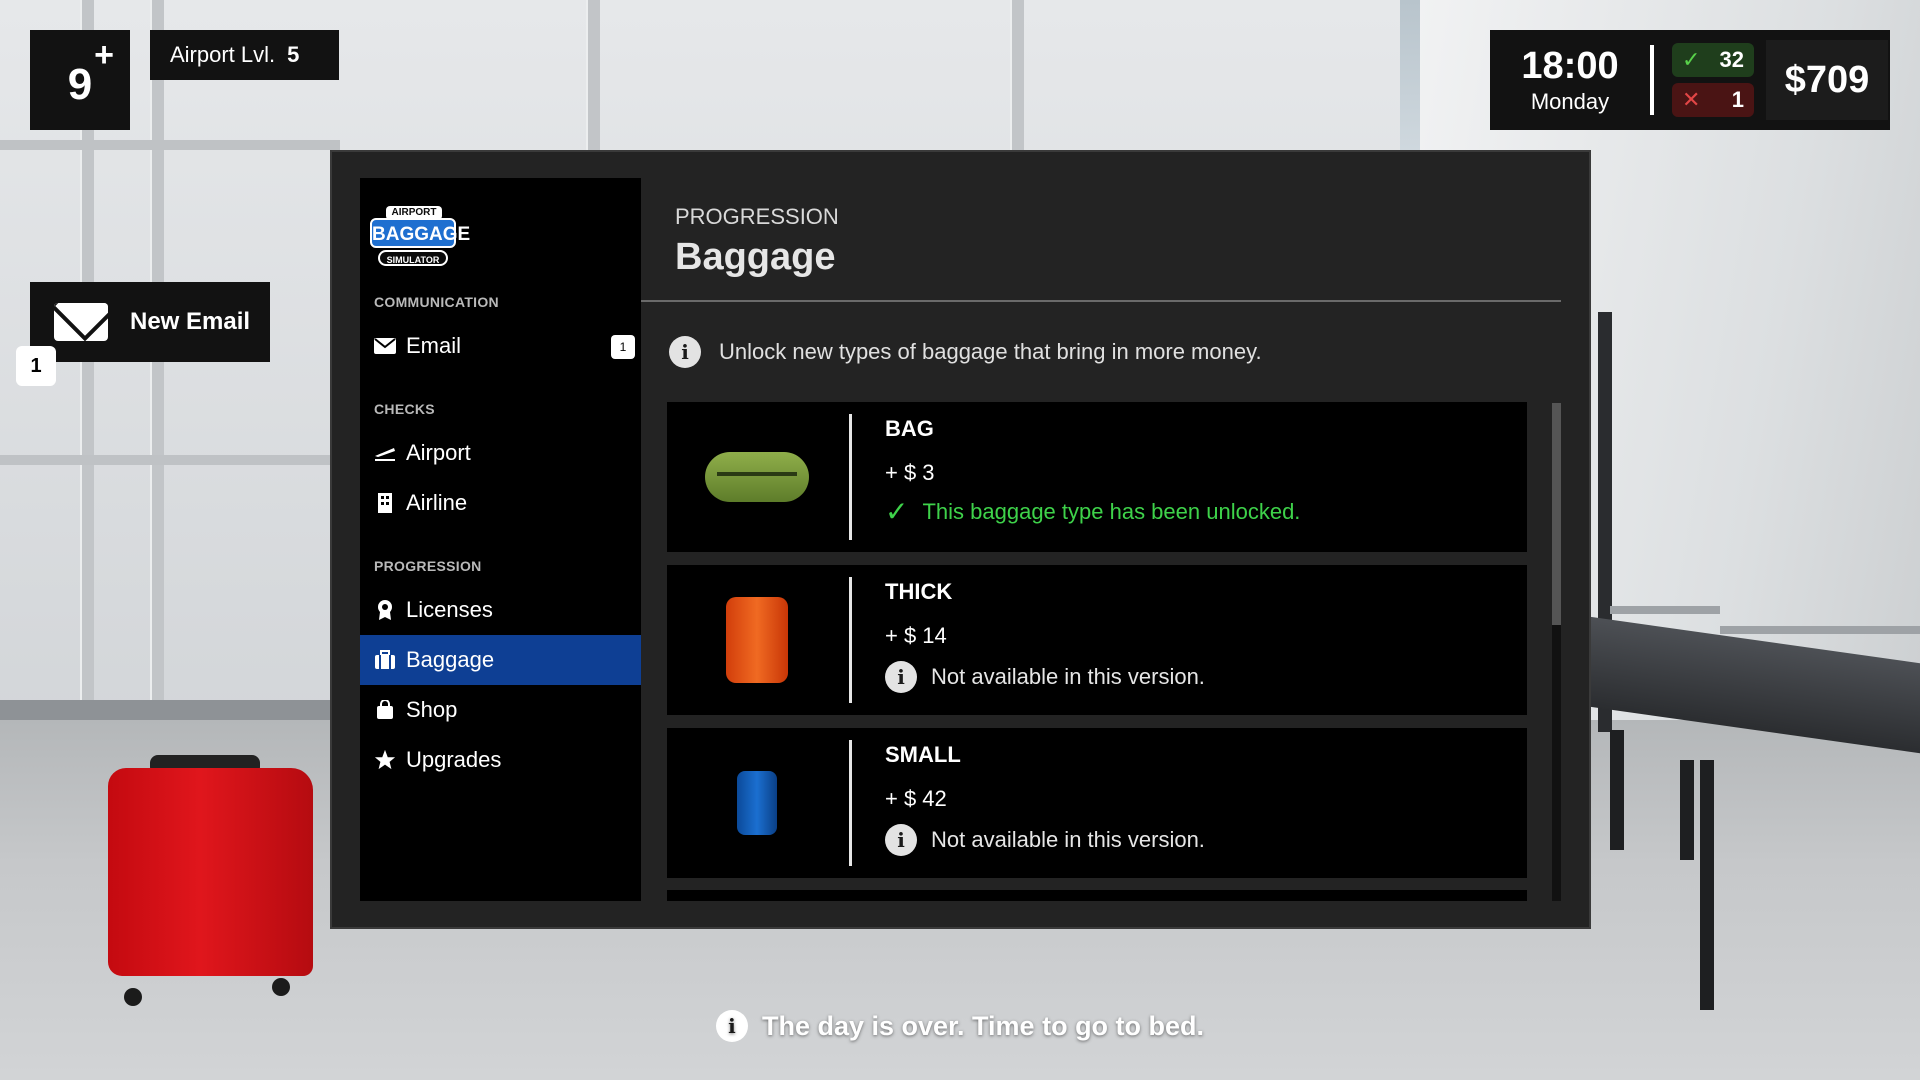  I want to click on baggage-reward: + $ 14, so click(916, 635).